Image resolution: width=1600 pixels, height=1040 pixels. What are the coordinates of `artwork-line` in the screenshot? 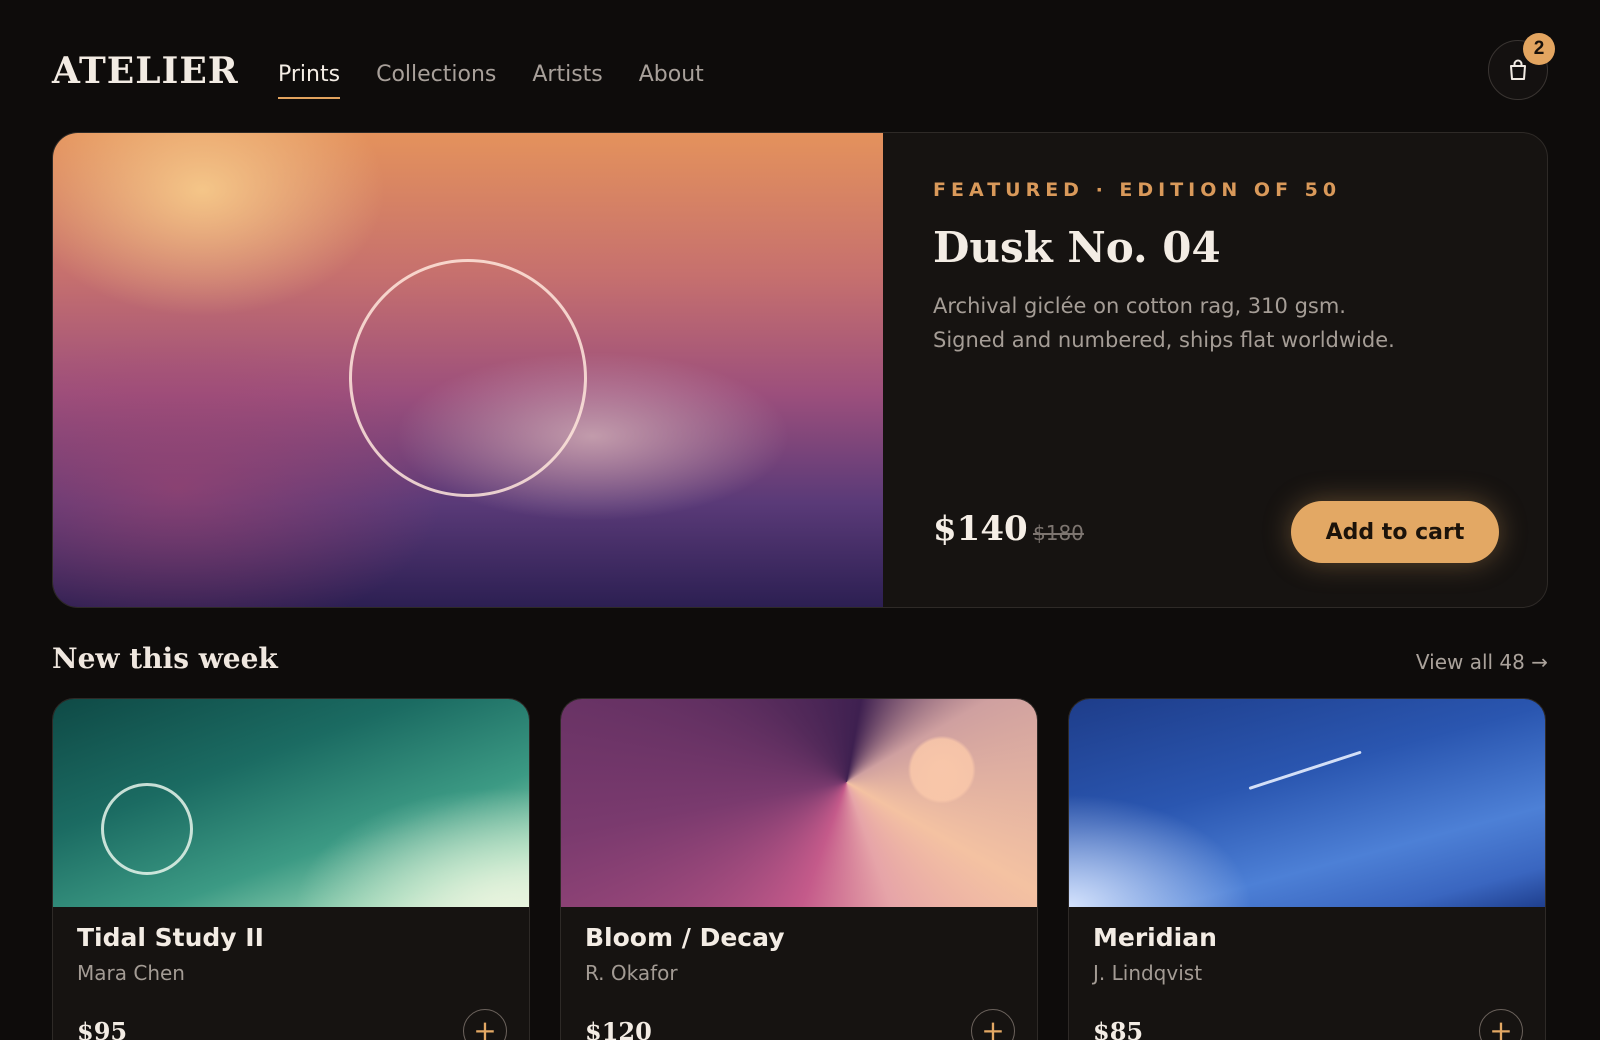 It's located at (1305, 770).